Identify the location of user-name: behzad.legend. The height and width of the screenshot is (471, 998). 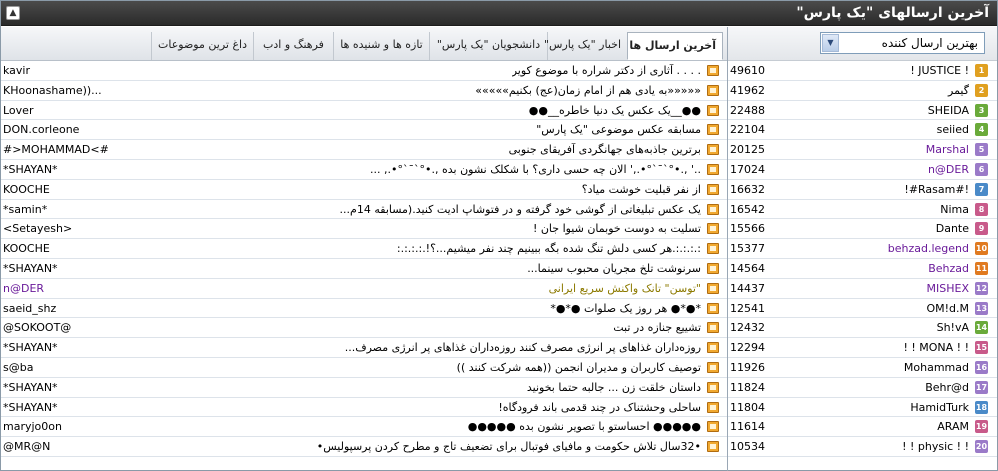
(928, 248).